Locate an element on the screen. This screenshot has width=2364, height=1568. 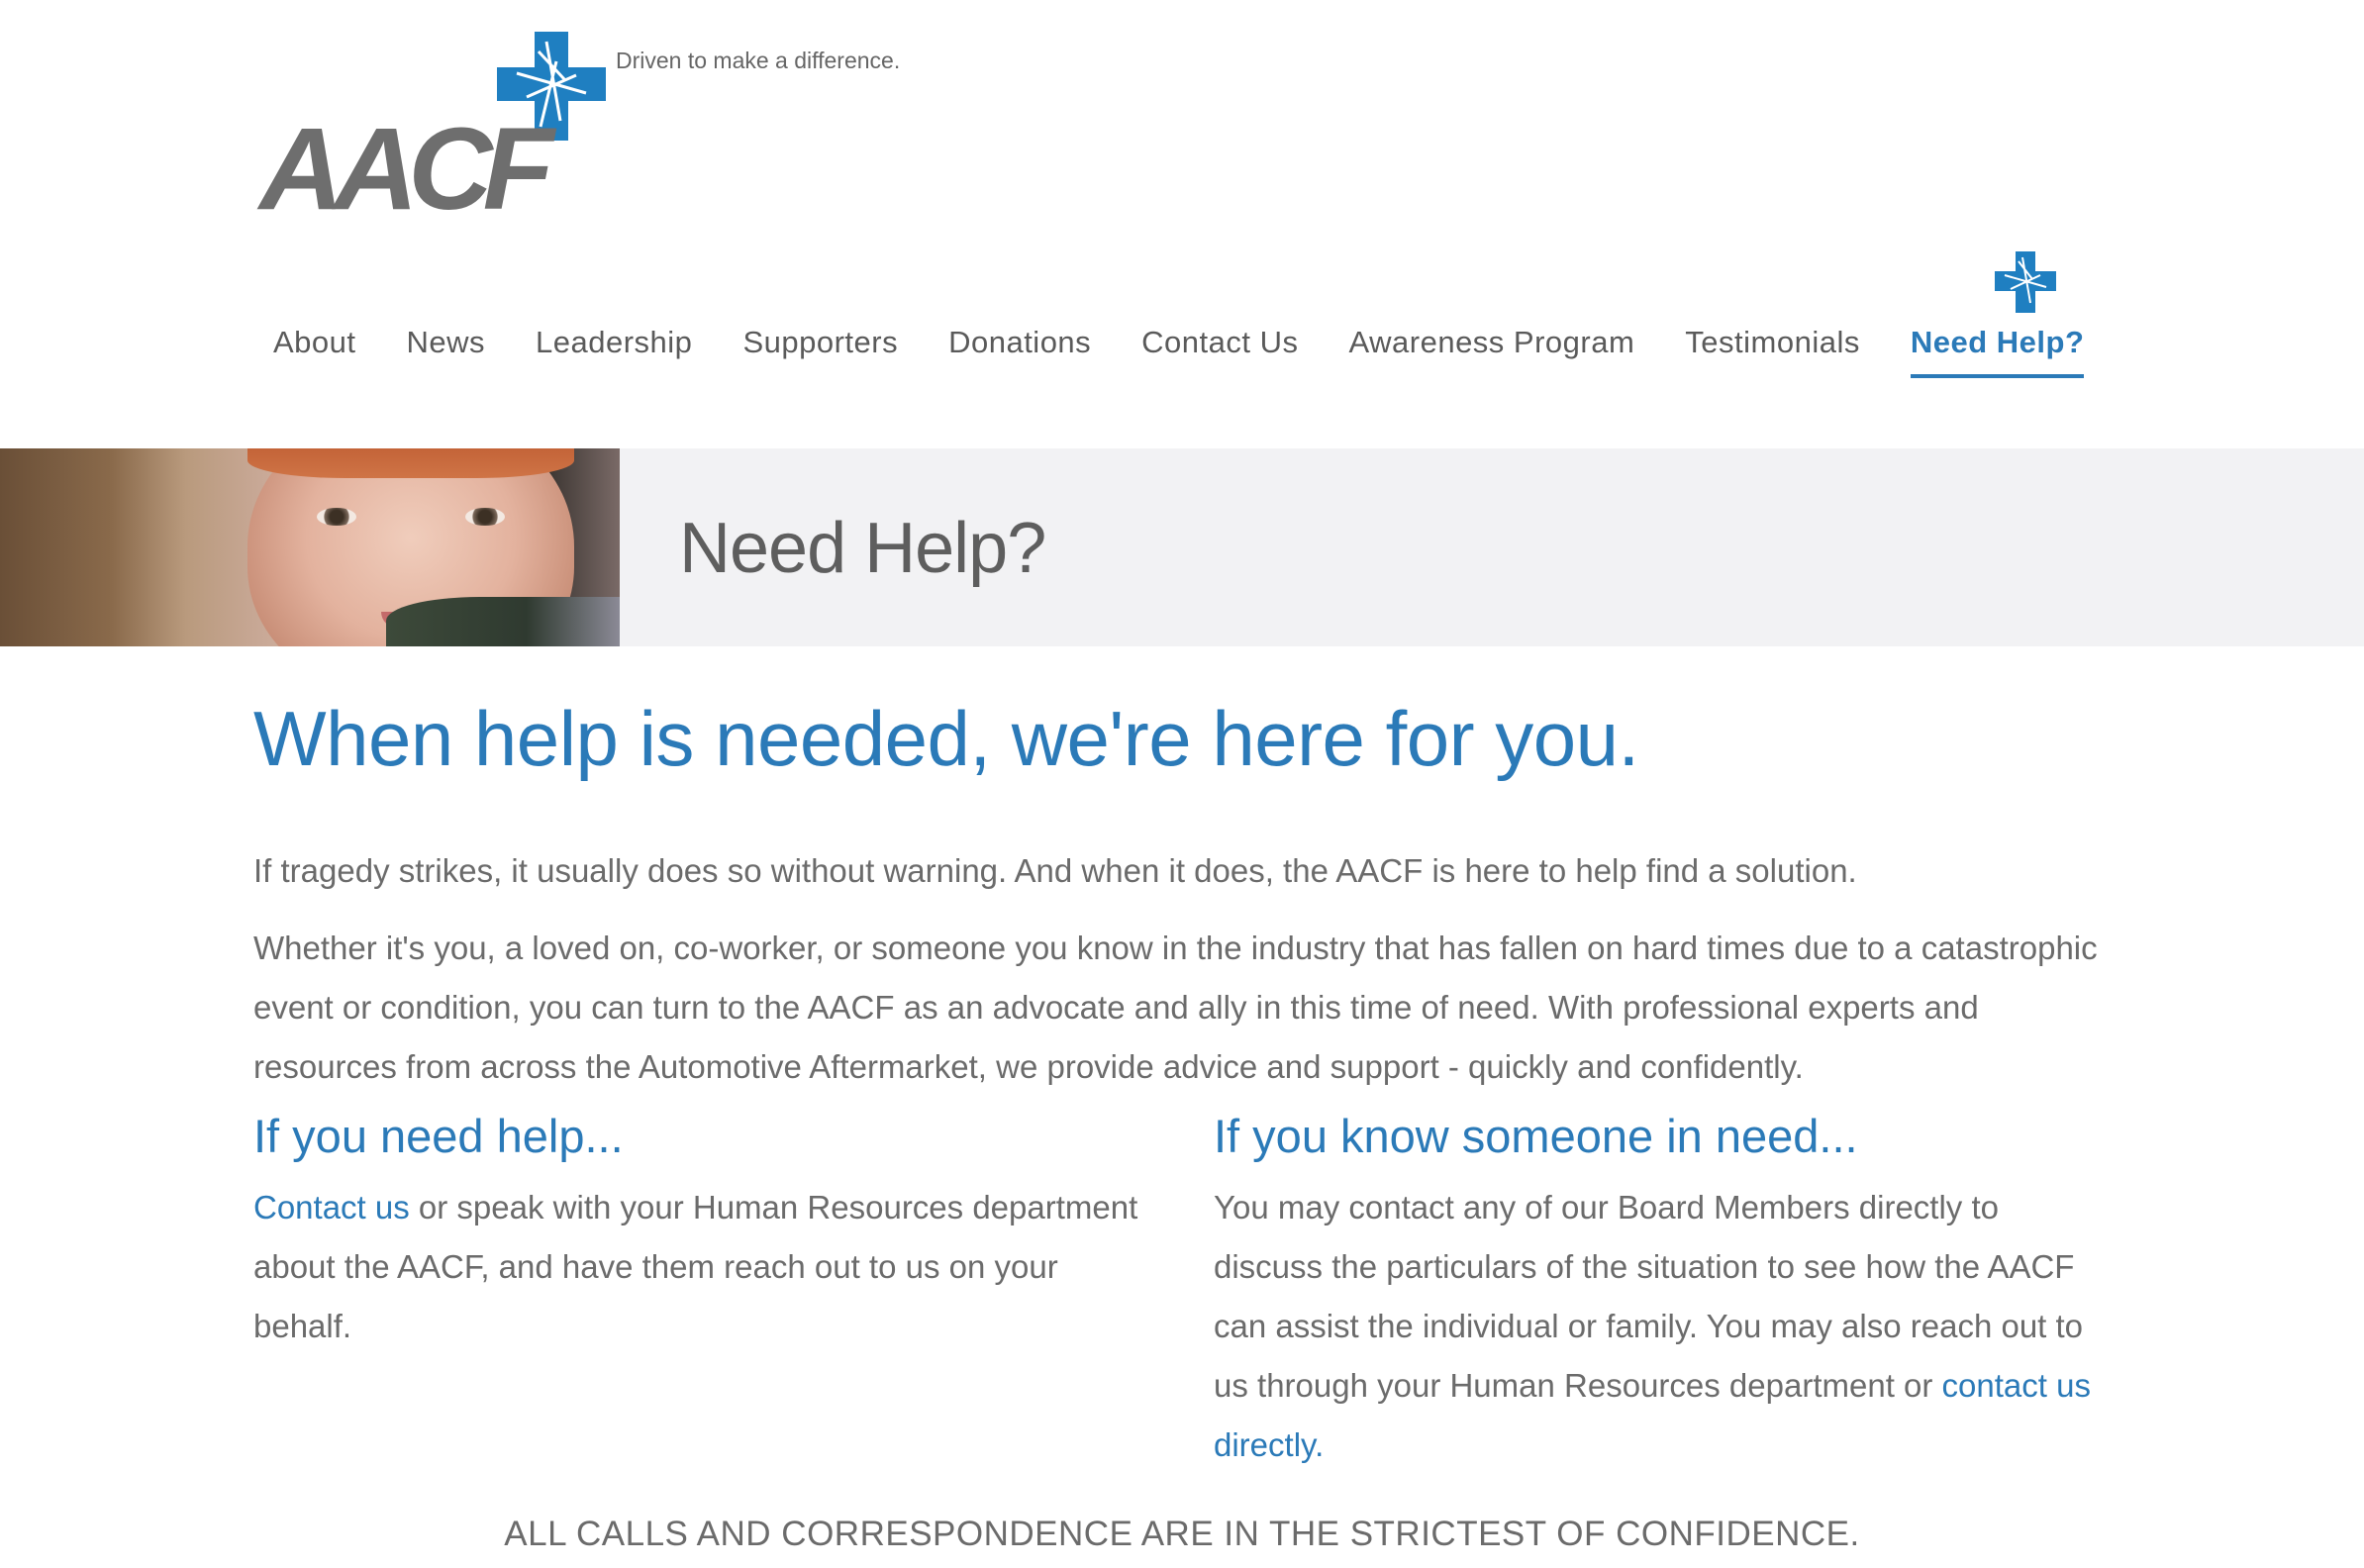
nav-item-news: News is located at coordinates (446, 342).